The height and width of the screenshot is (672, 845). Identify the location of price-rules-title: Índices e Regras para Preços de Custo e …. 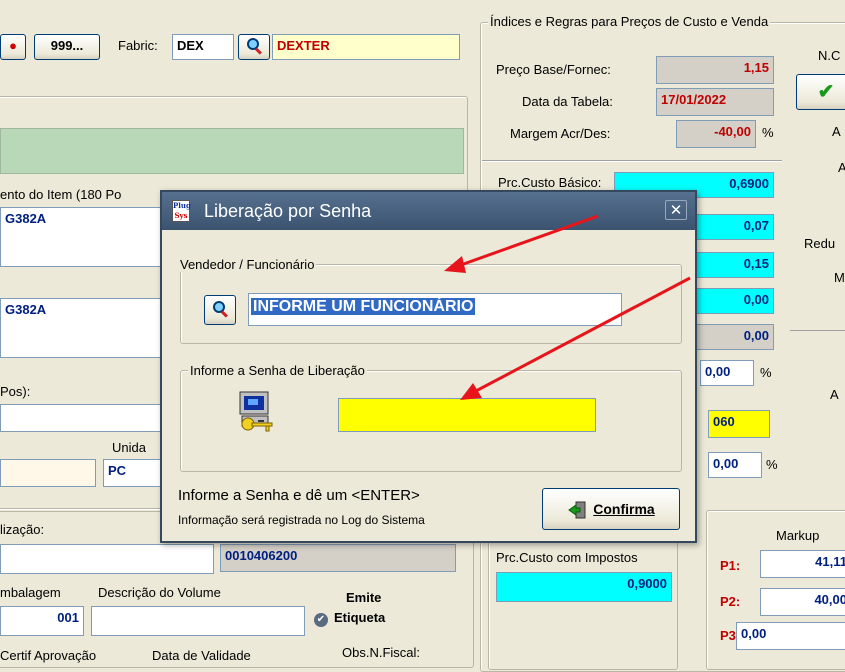
(629, 21).